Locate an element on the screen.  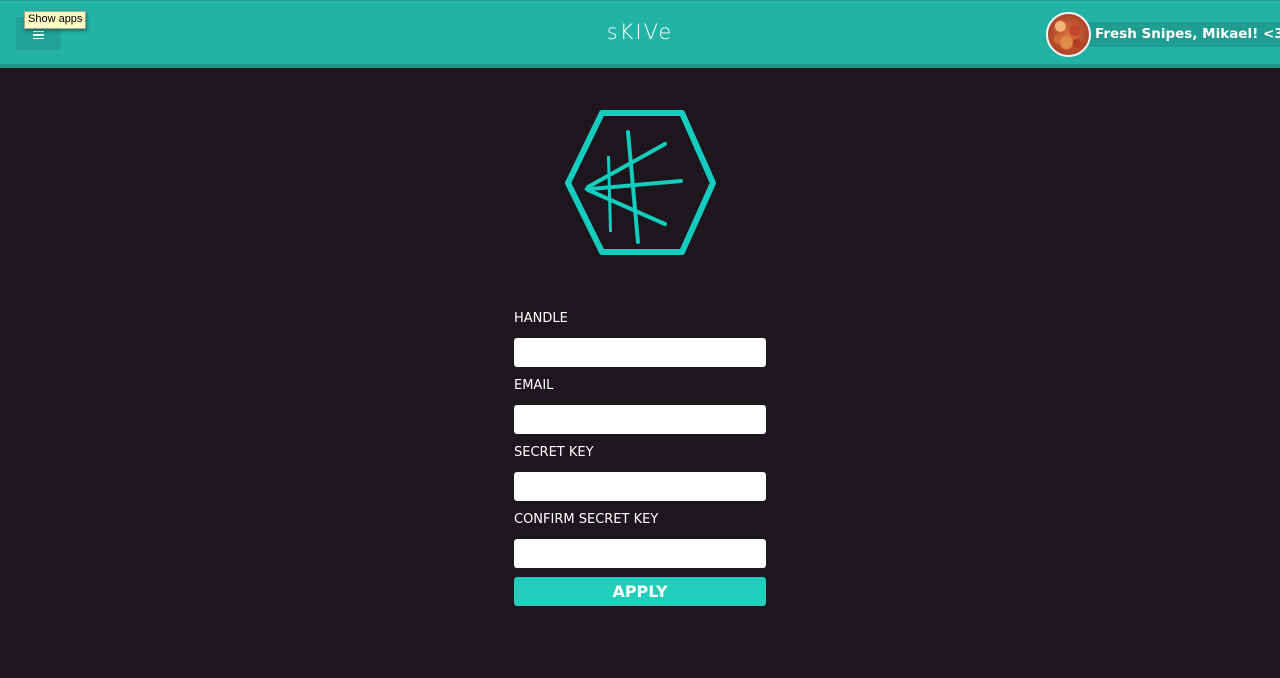
skive-hexagon-logo-icon is located at coordinates (640, 183).